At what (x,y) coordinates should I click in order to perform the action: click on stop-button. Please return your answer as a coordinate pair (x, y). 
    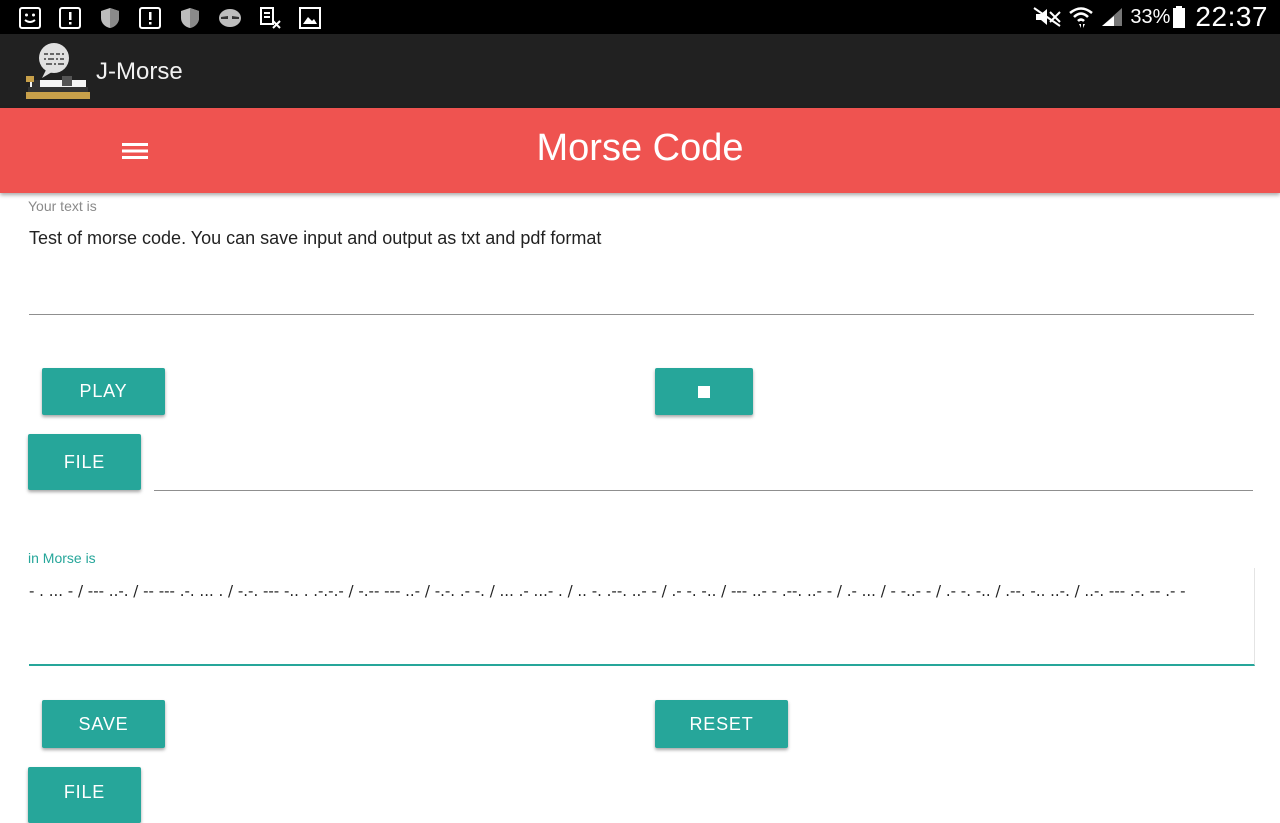
    Looking at the image, I should click on (704, 391).